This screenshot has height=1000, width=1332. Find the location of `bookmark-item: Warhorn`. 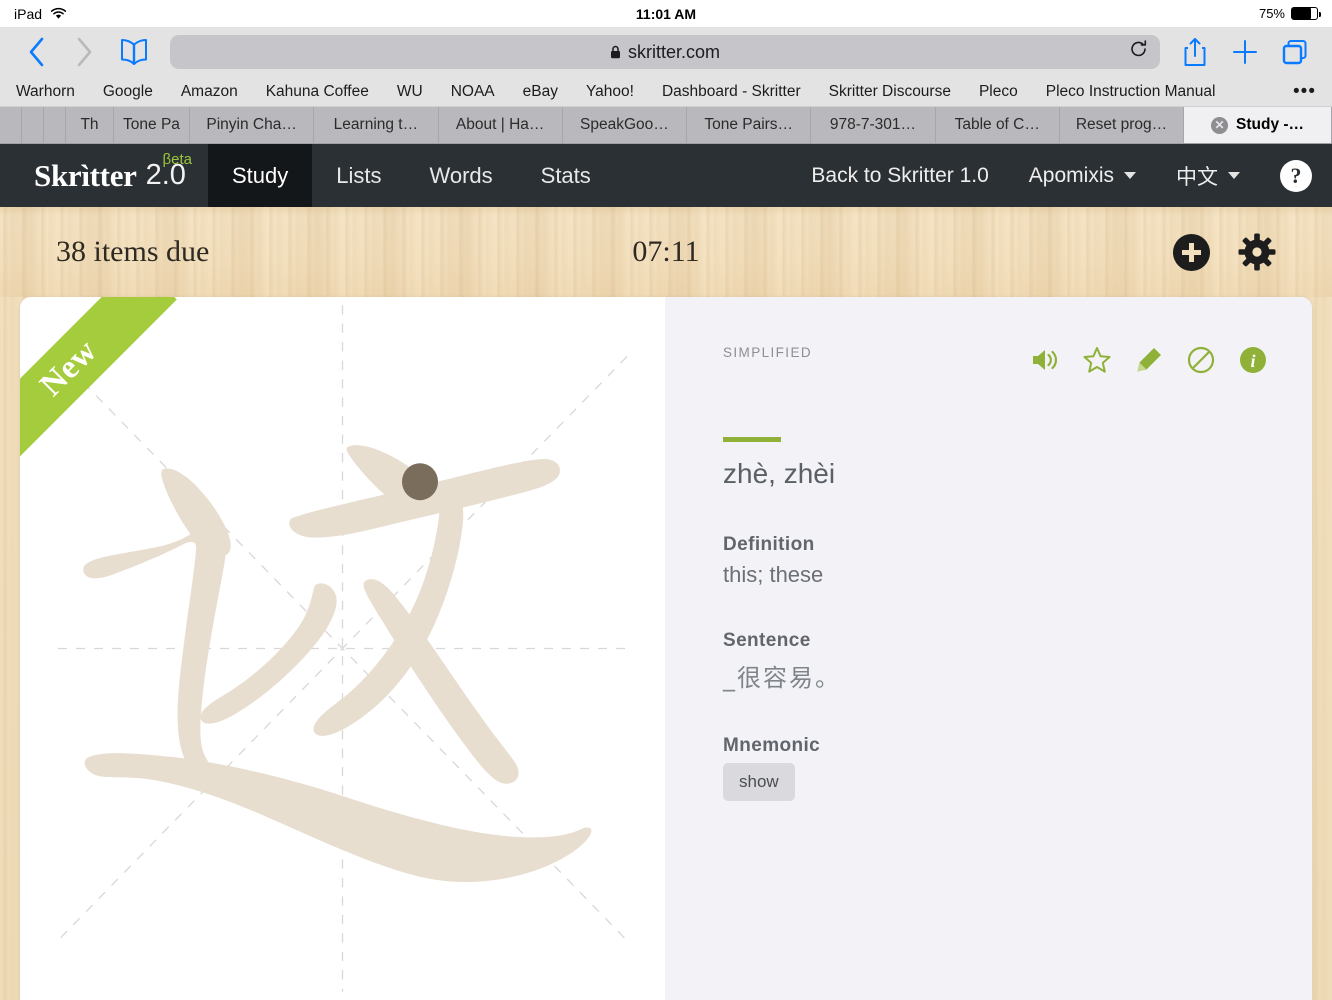

bookmark-item: Warhorn is located at coordinates (52, 92).